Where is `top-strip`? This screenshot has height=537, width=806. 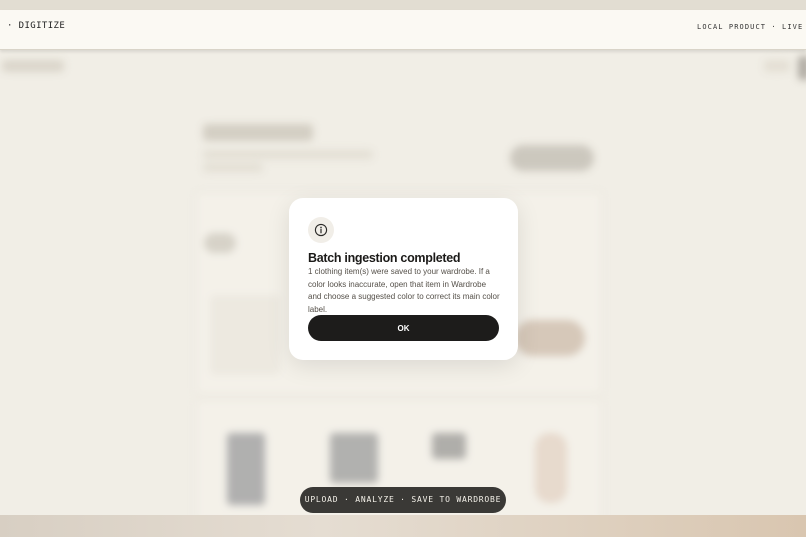 top-strip is located at coordinates (403, 5).